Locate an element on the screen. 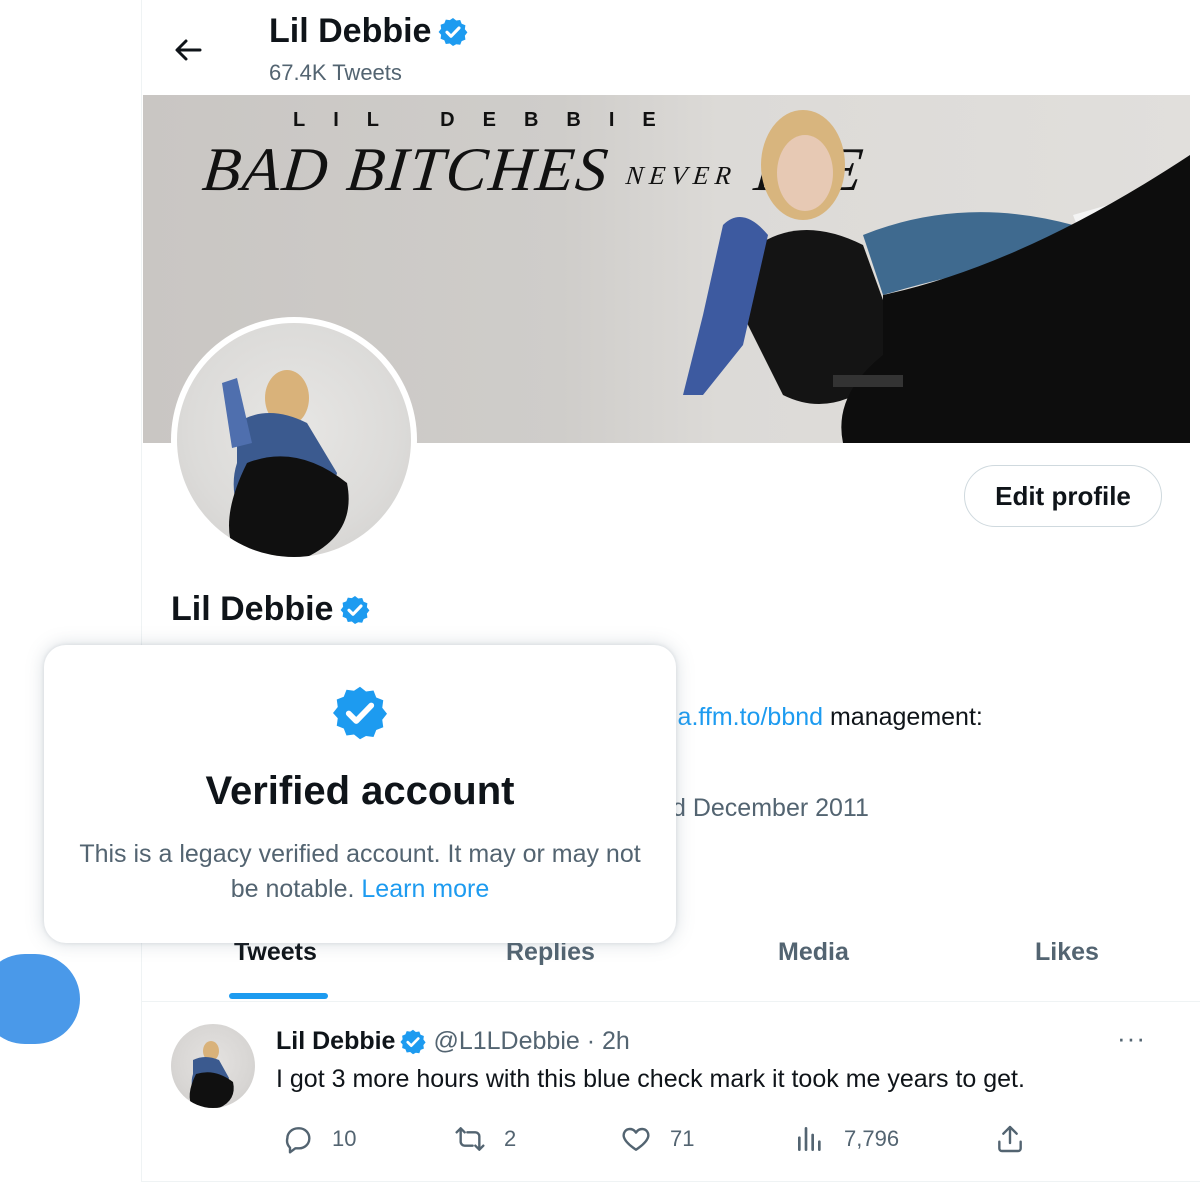 This screenshot has width=1200, height=1182. tweet-count: 67.4K Tweets is located at coordinates (335, 72).